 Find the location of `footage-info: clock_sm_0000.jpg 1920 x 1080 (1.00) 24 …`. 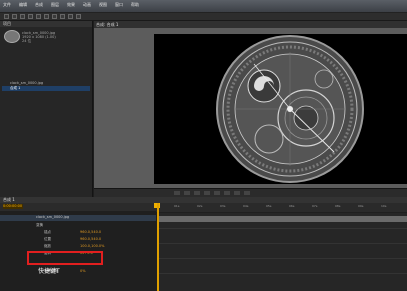

footage-info: clock_sm_0000.jpg 1920 x 1080 (1.00) 24 … is located at coordinates (39, 37).